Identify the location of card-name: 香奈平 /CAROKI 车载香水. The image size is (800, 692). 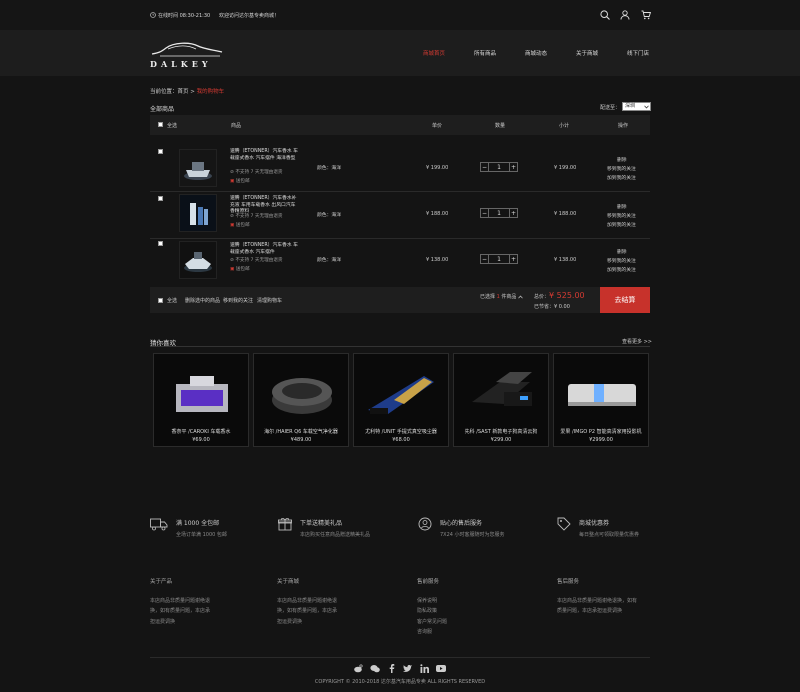
(201, 432).